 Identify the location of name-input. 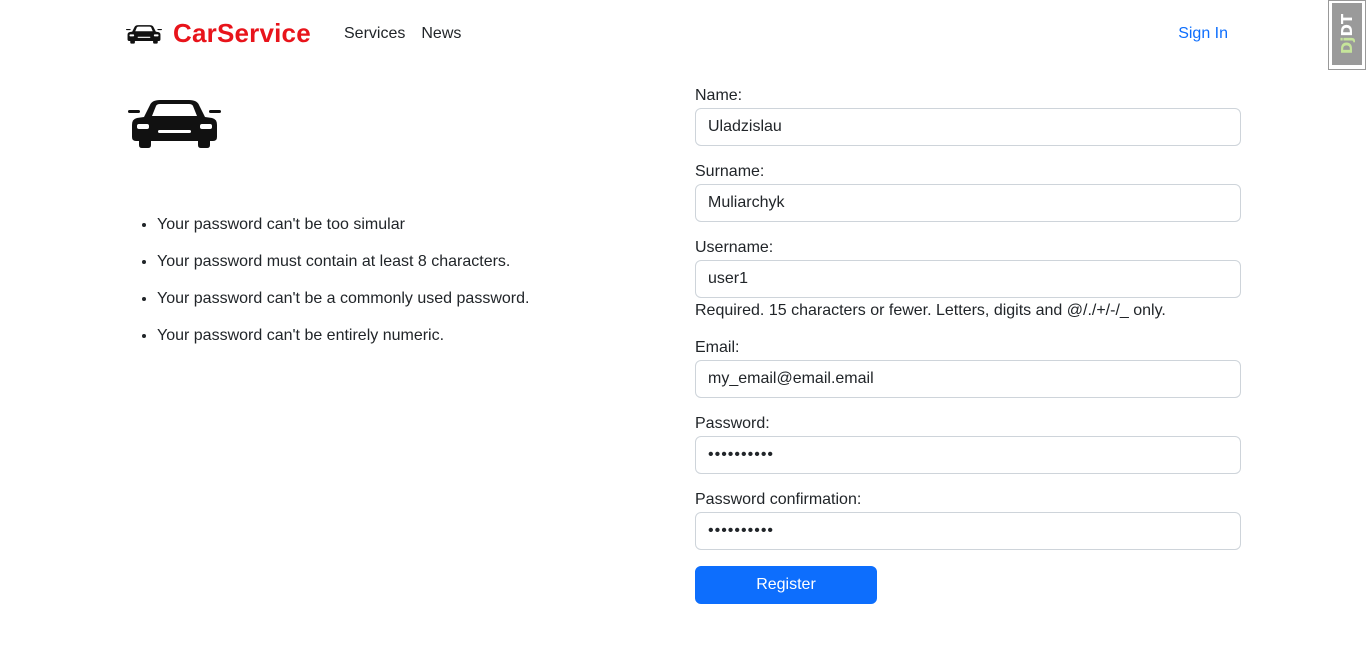
(968, 127).